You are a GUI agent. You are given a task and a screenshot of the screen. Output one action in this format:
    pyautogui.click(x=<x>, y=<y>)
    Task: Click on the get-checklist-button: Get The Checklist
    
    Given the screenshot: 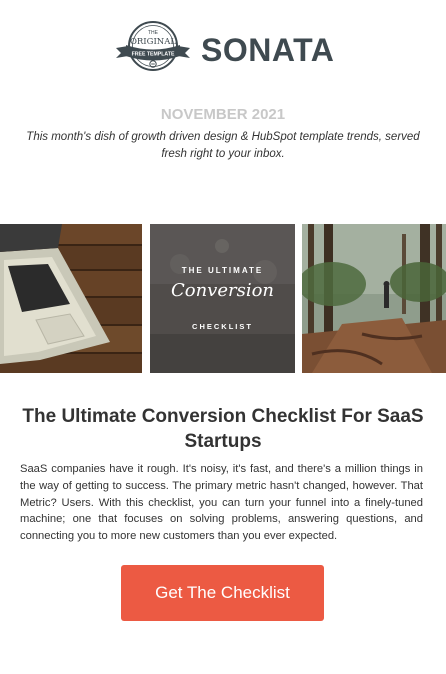 What is the action you would take?
    pyautogui.click(x=222, y=593)
    